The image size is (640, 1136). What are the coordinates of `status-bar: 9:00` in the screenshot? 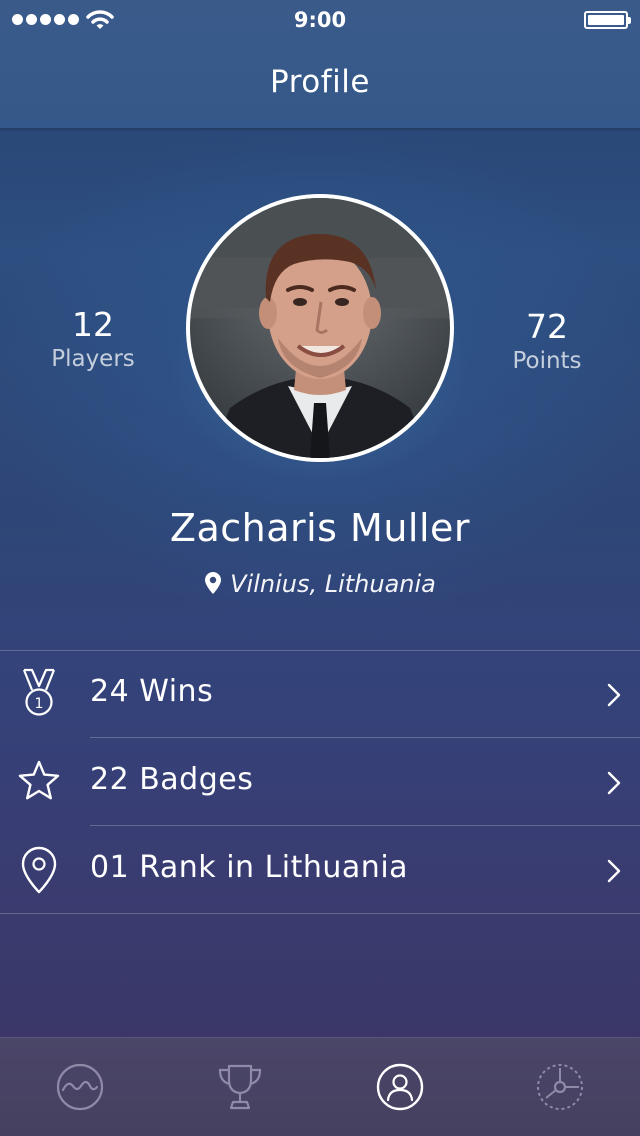 It's located at (320, 20).